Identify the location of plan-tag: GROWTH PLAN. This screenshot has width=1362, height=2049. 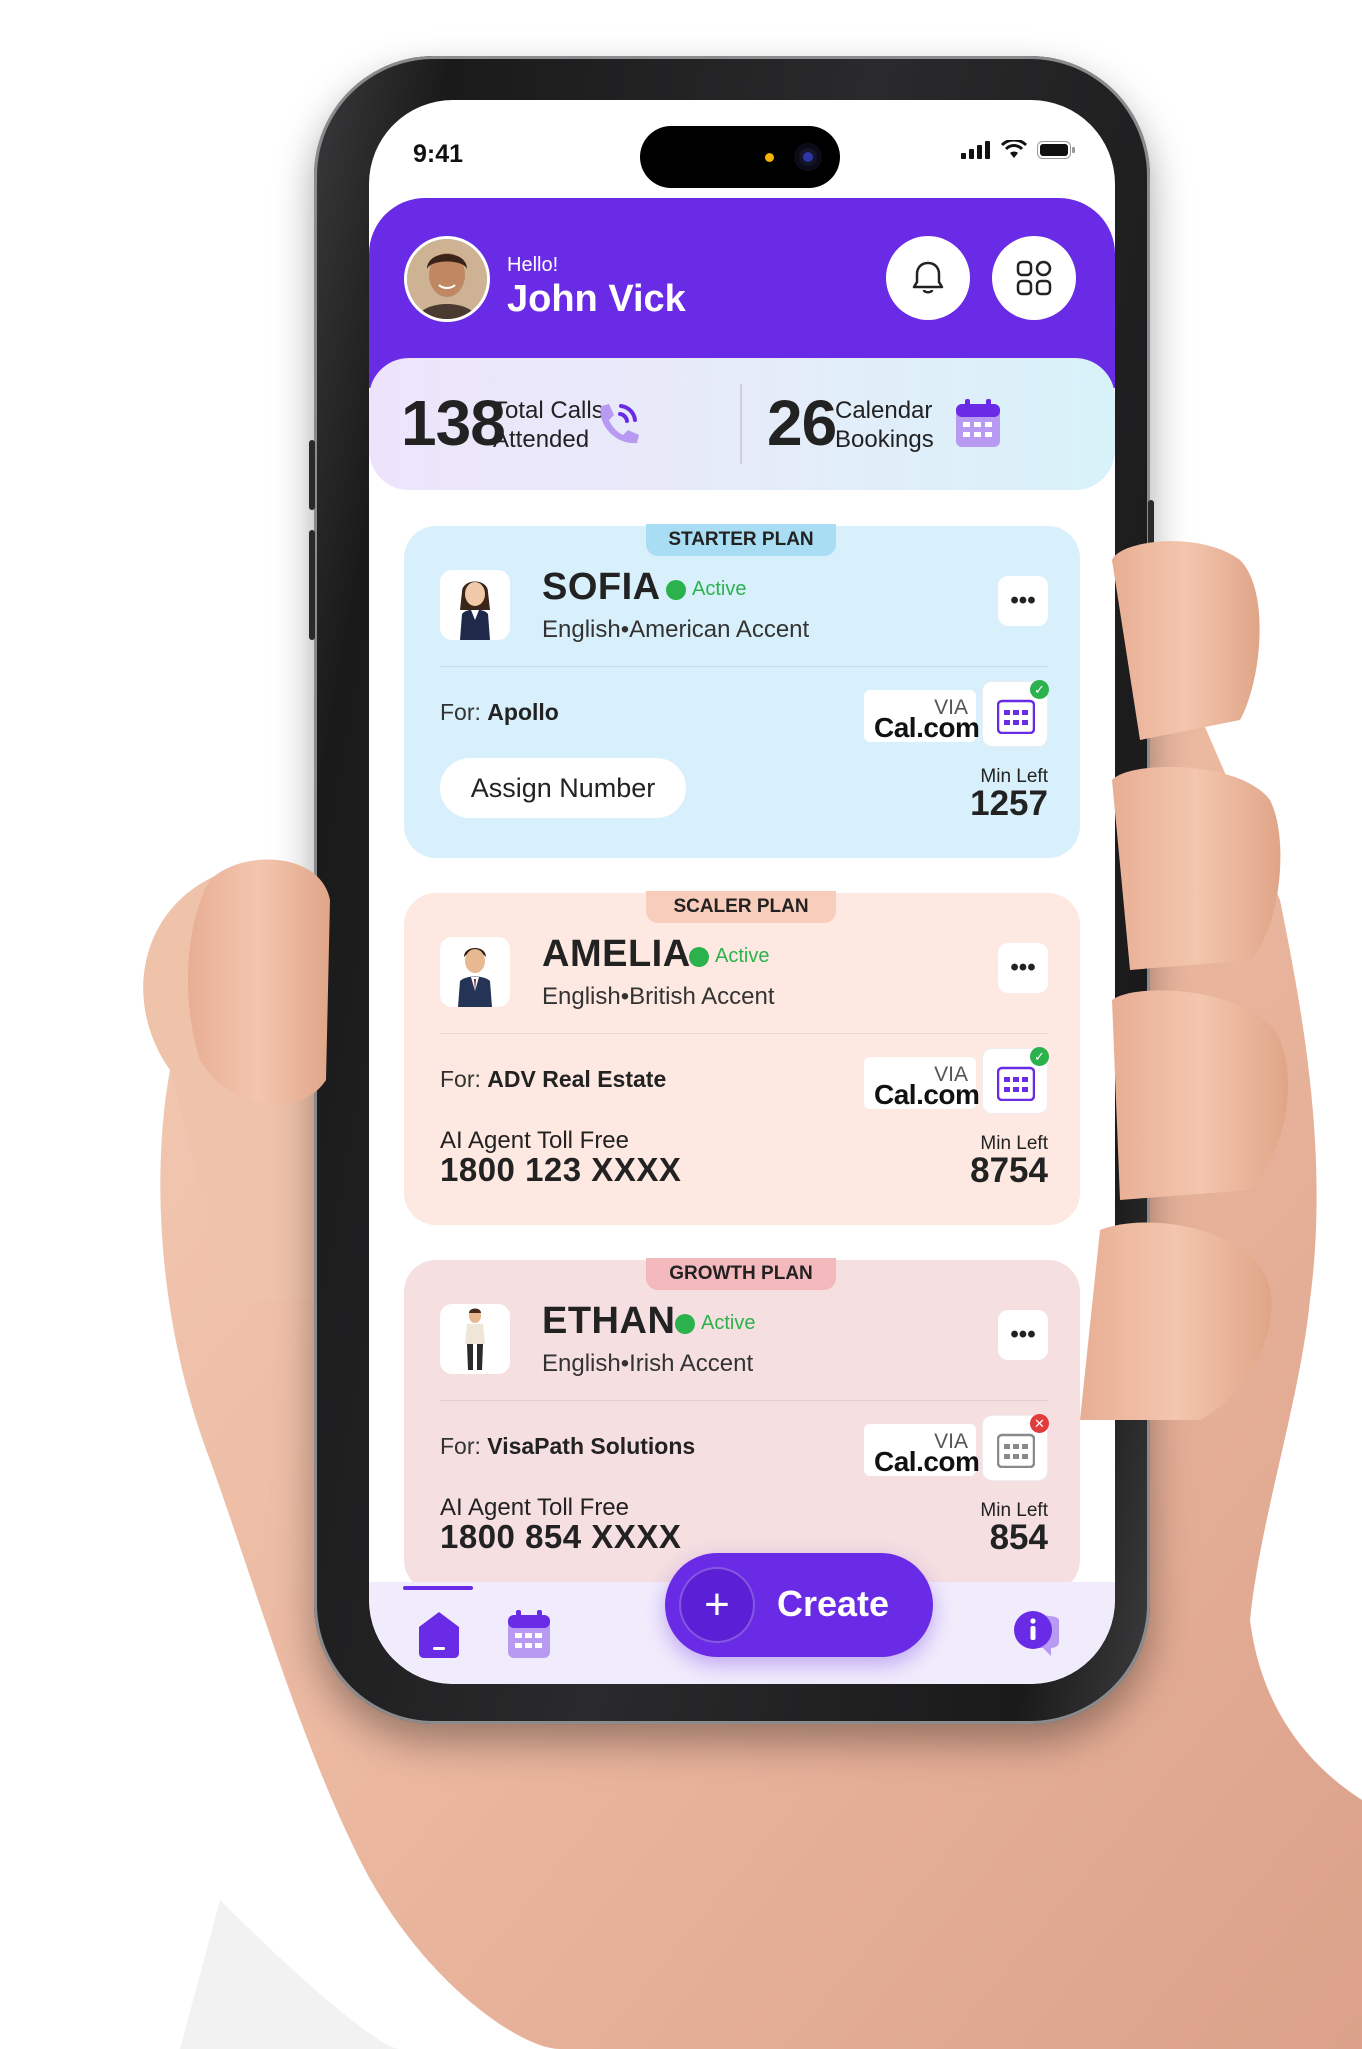
(741, 1274).